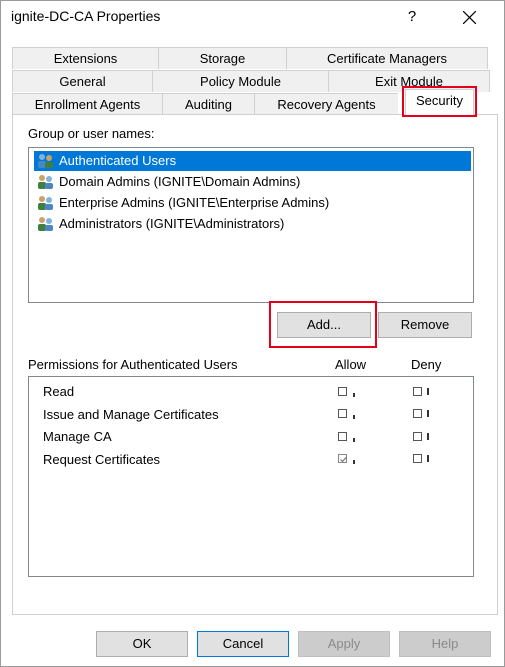  Describe the element at coordinates (118, 160) in the screenshot. I see `user-name: Authenticated Users` at that location.